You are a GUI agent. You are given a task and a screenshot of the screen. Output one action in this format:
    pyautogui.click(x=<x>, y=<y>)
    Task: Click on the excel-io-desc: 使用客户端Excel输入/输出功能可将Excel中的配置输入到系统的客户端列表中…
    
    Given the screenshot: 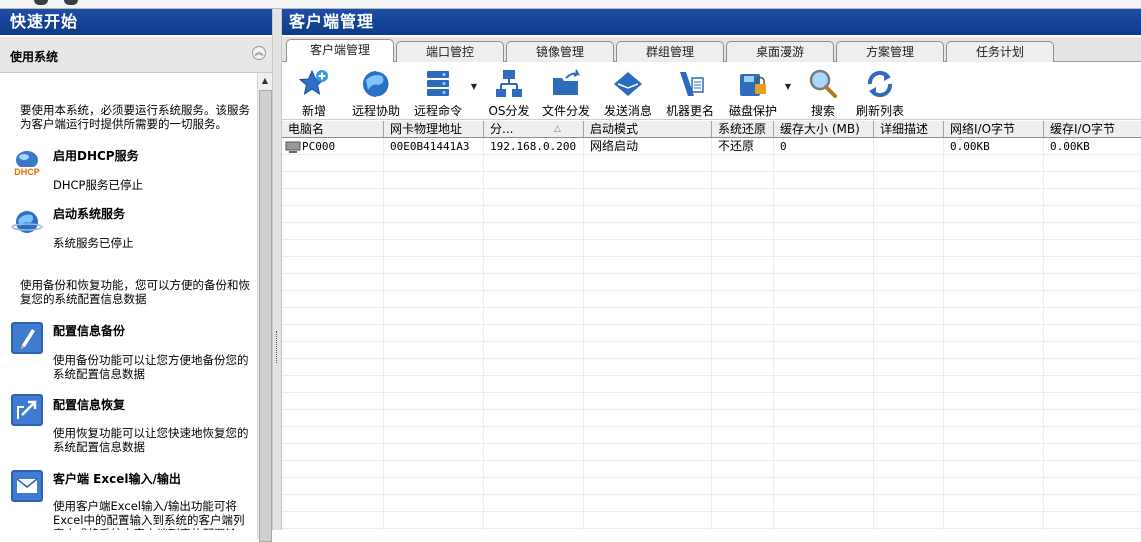 What is the action you would take?
    pyautogui.click(x=149, y=514)
    